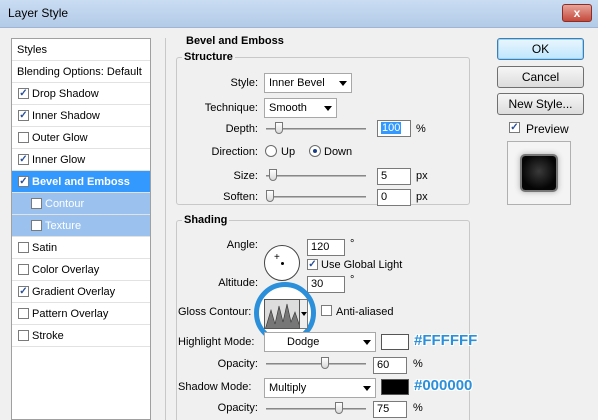  I want to click on style-select-value: Inner Bevel, so click(297, 83).